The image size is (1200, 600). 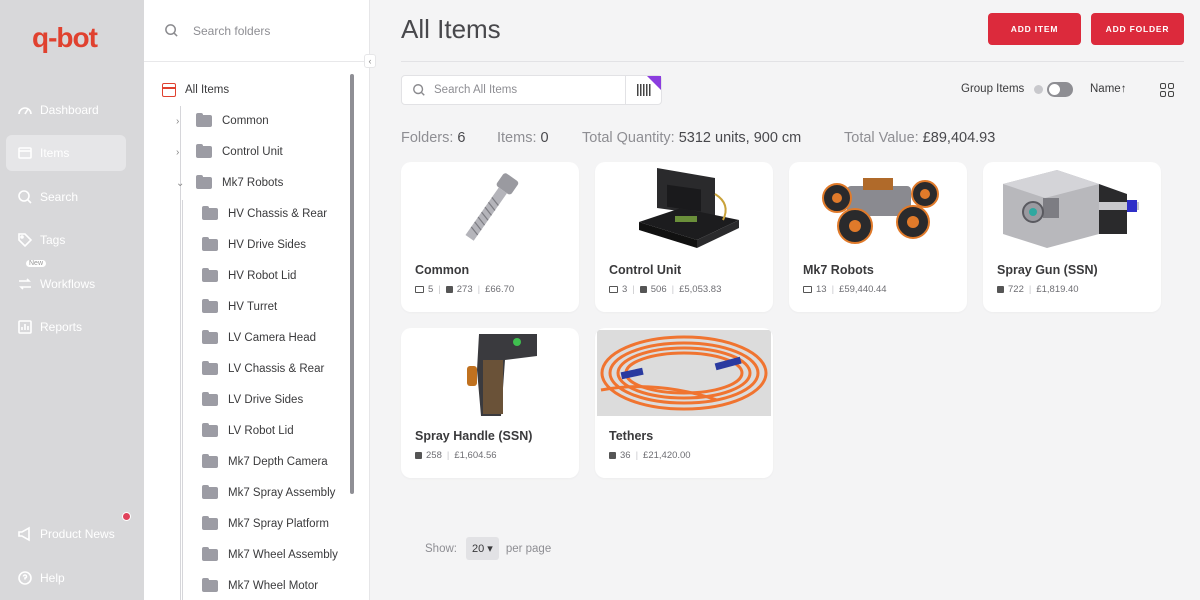 What do you see at coordinates (684, 403) in the screenshot?
I see `item-card-tethers: Tethers 36 | £21,420.00` at bounding box center [684, 403].